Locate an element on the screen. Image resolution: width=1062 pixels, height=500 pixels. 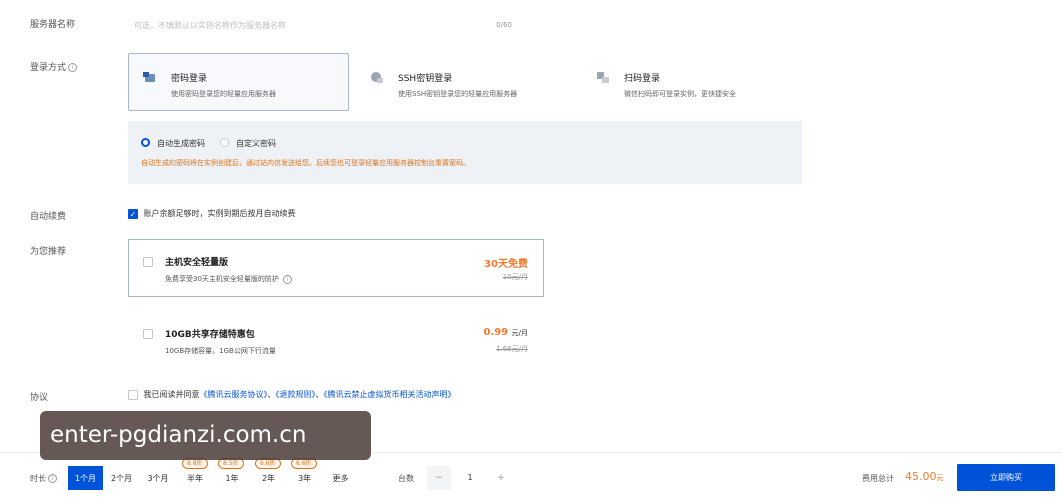
quantity-input: 1 is located at coordinates (470, 478).